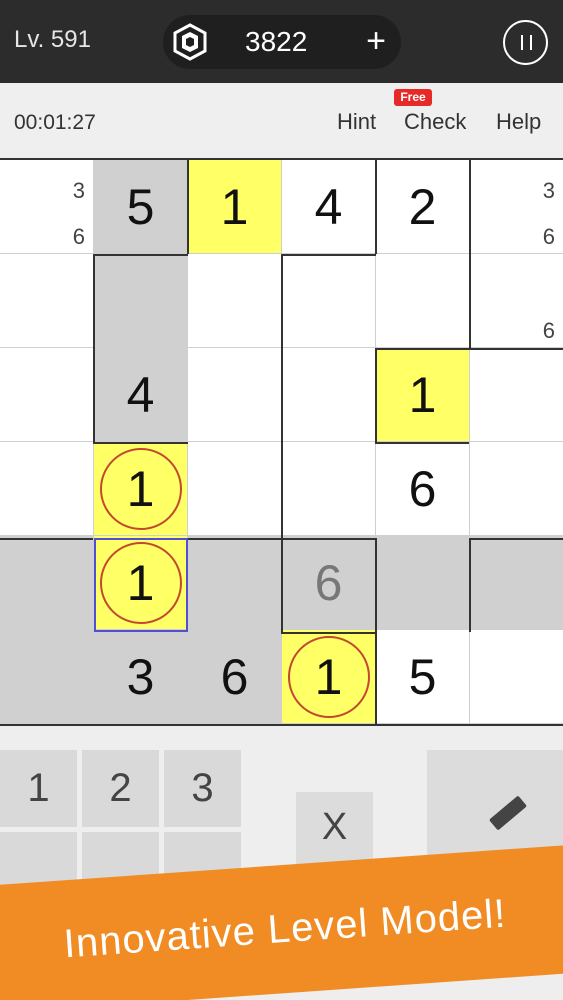 The image size is (563, 1000). I want to click on coin-count: 3822, so click(276, 41).